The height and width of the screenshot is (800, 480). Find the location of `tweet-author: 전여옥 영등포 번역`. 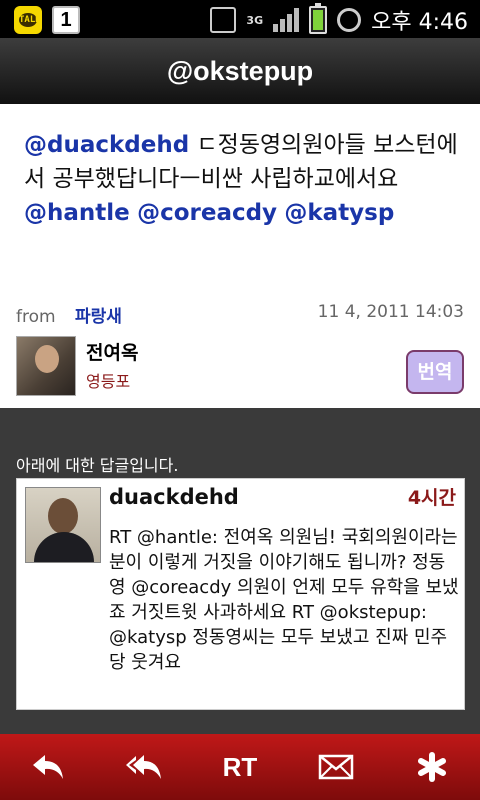

tweet-author: 전여옥 영등포 번역 is located at coordinates (241, 366).